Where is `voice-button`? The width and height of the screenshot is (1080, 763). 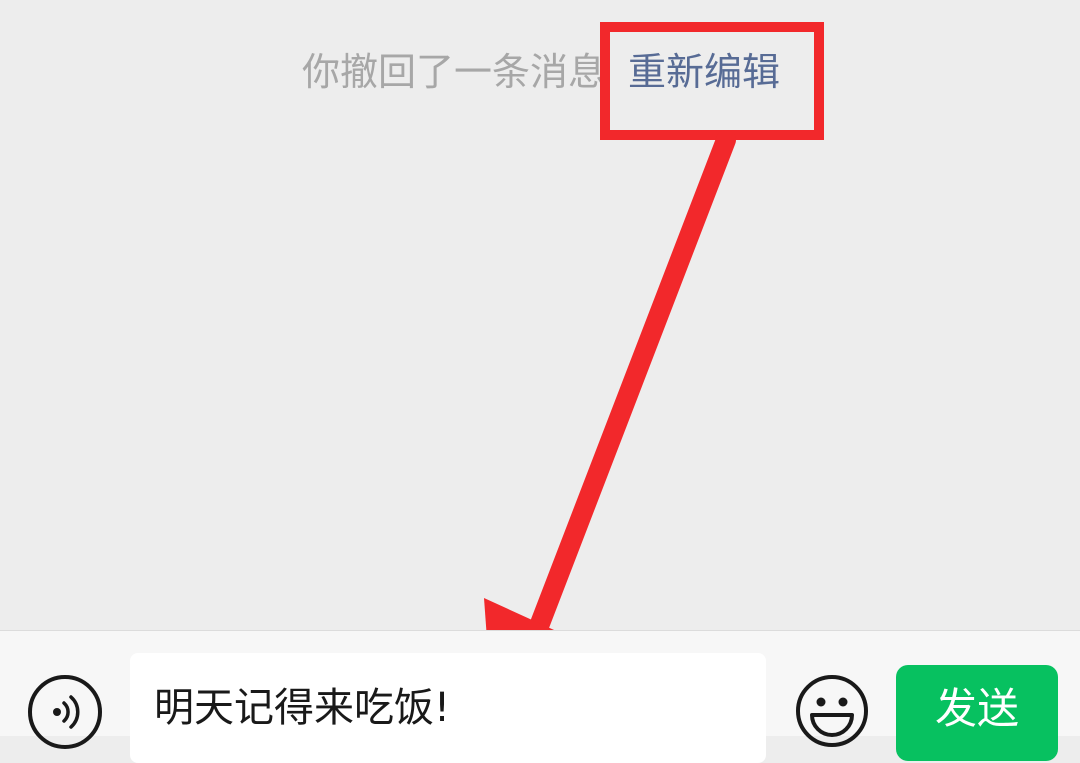 voice-button is located at coordinates (65, 712).